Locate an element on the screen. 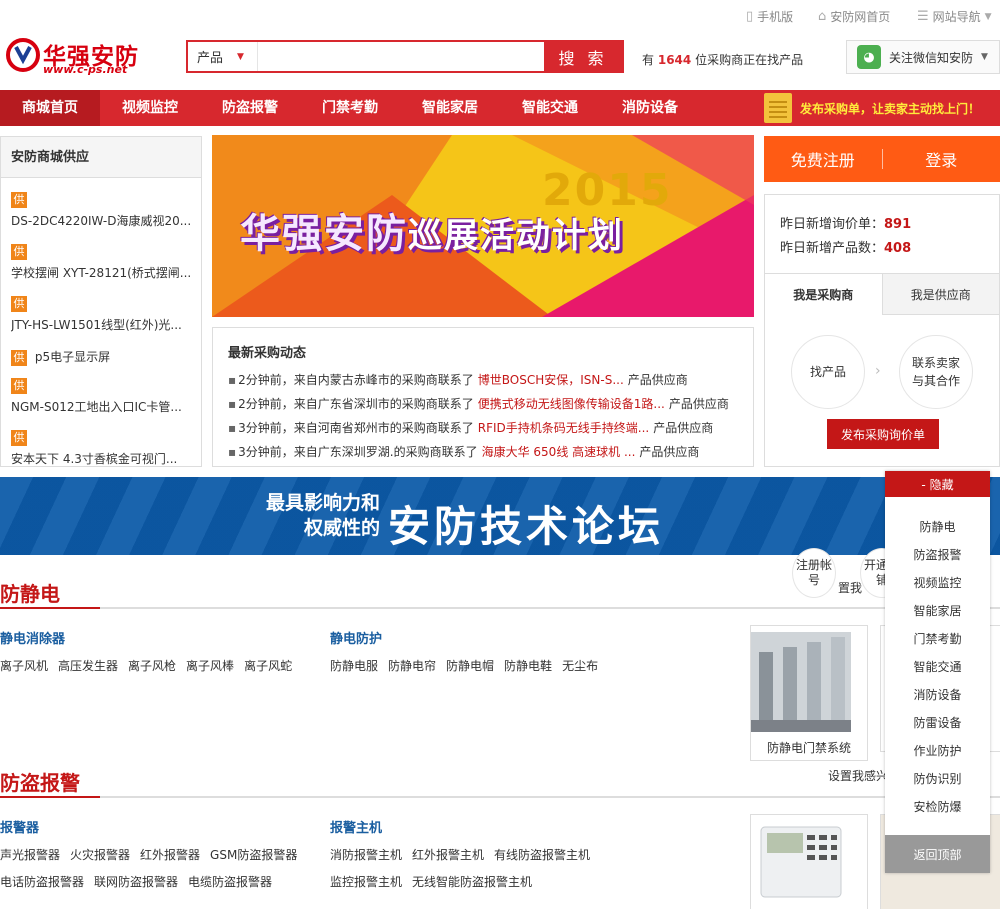  contact-seller-step: 联系卖家与其合作 is located at coordinates (936, 372).